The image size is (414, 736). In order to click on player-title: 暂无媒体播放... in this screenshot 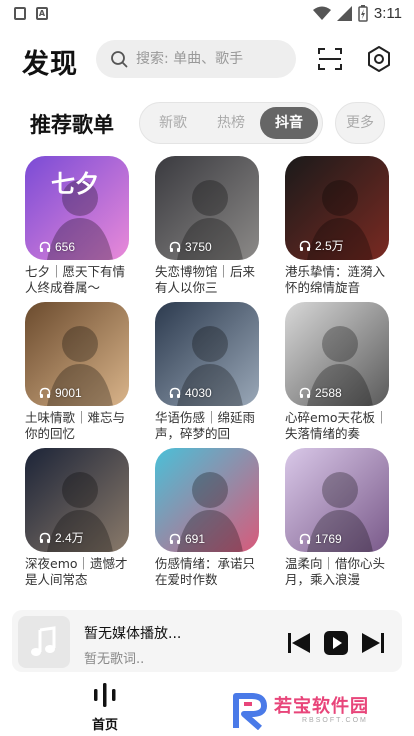, I will do `click(133, 634)`.